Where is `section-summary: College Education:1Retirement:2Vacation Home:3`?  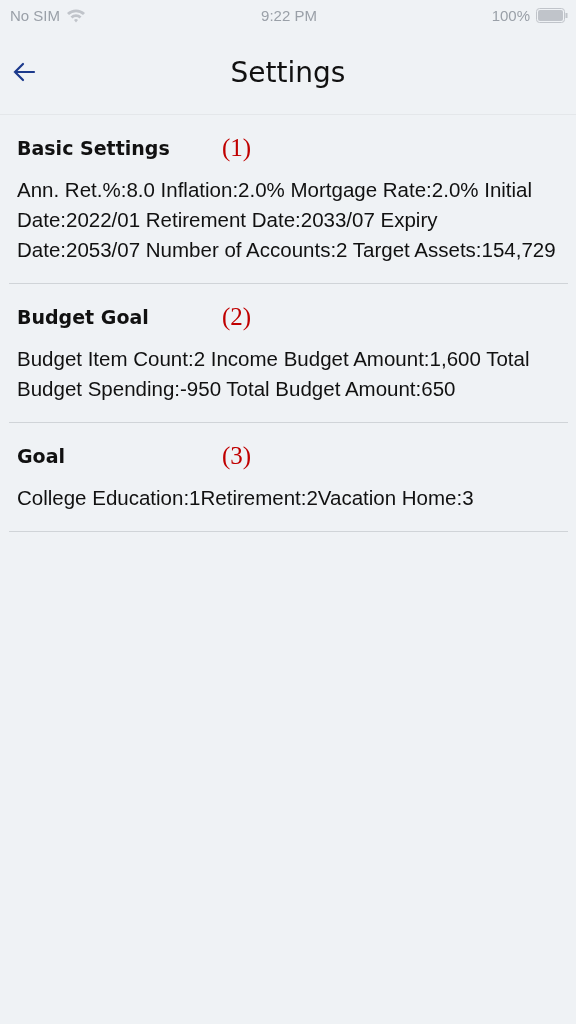
section-summary: College Education:1Retirement:2Vacation Home:3 is located at coordinates (246, 498).